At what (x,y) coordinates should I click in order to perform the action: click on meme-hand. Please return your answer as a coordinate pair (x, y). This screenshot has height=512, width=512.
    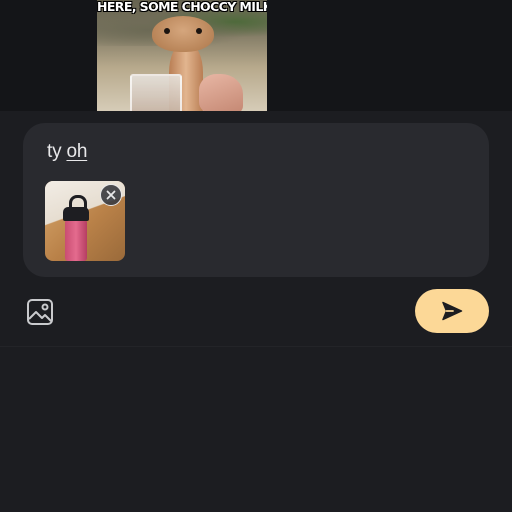
    Looking at the image, I should click on (221, 92).